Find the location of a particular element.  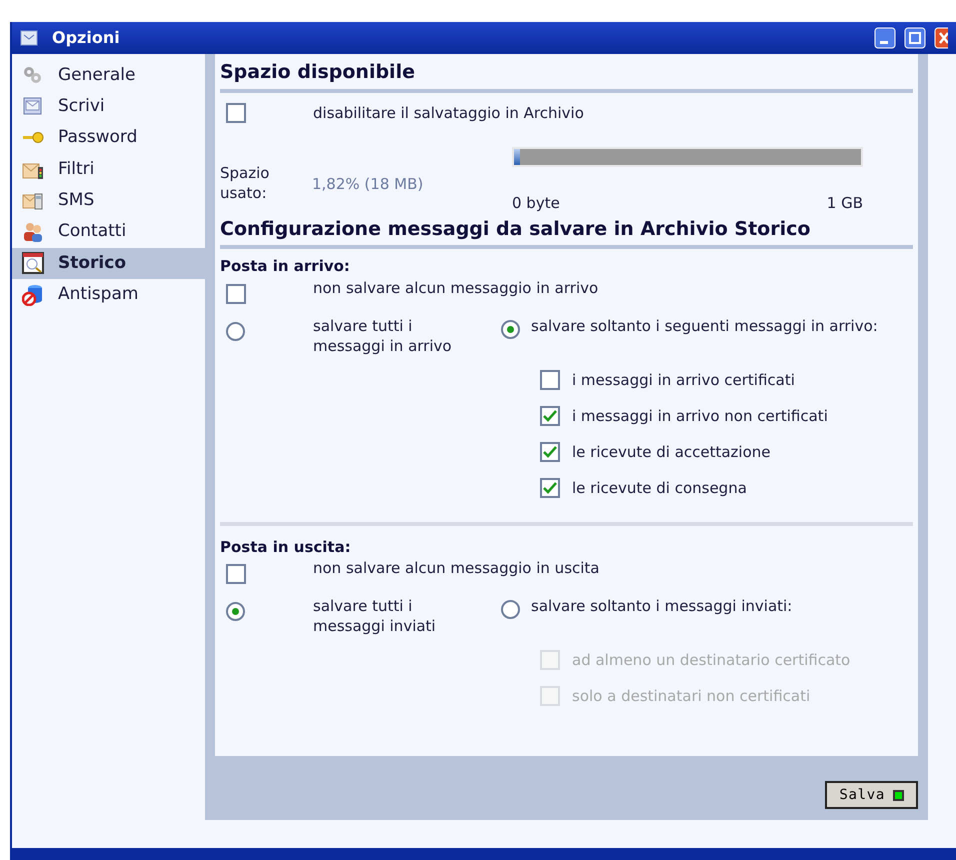

sidebar-item: Generale is located at coordinates (108, 76).